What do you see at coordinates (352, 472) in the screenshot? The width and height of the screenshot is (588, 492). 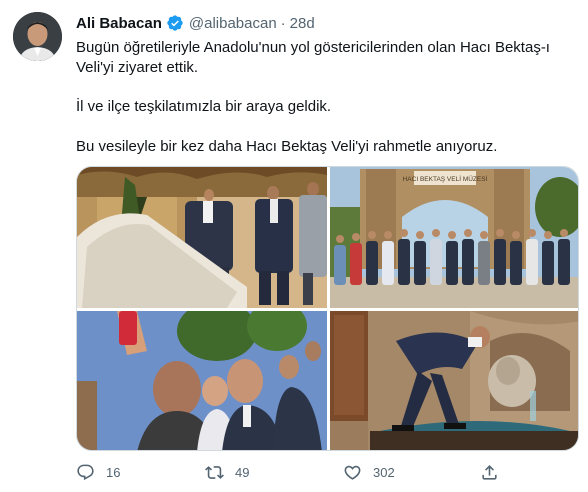 I see `heart-icon` at bounding box center [352, 472].